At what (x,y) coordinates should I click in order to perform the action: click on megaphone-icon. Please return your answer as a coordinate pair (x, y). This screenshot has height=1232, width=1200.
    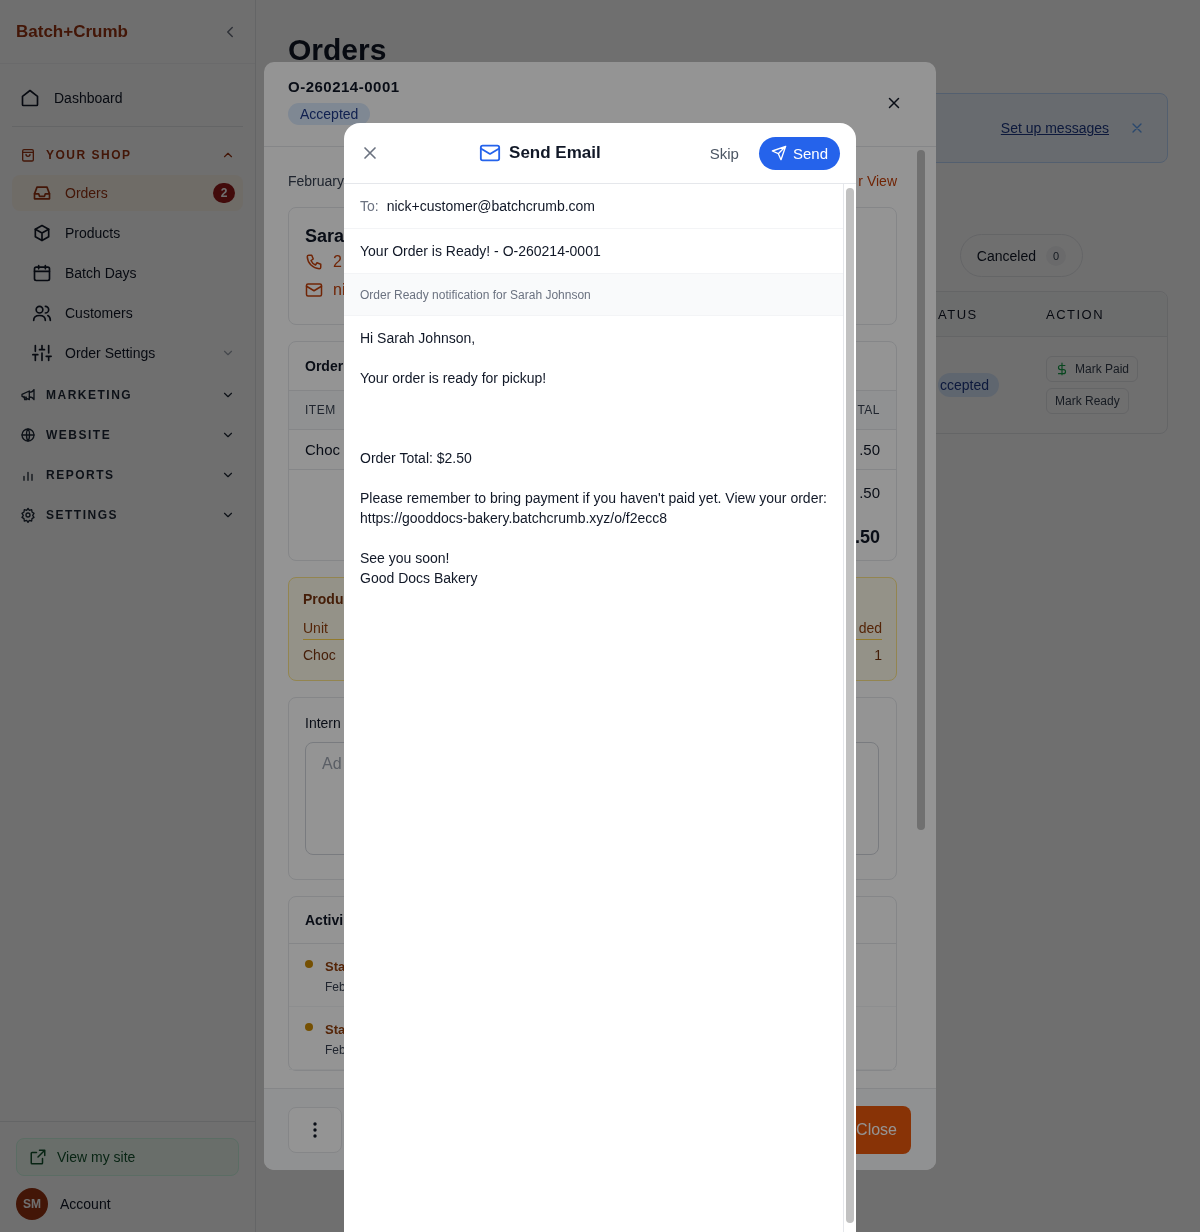
    Looking at the image, I should click on (28, 395).